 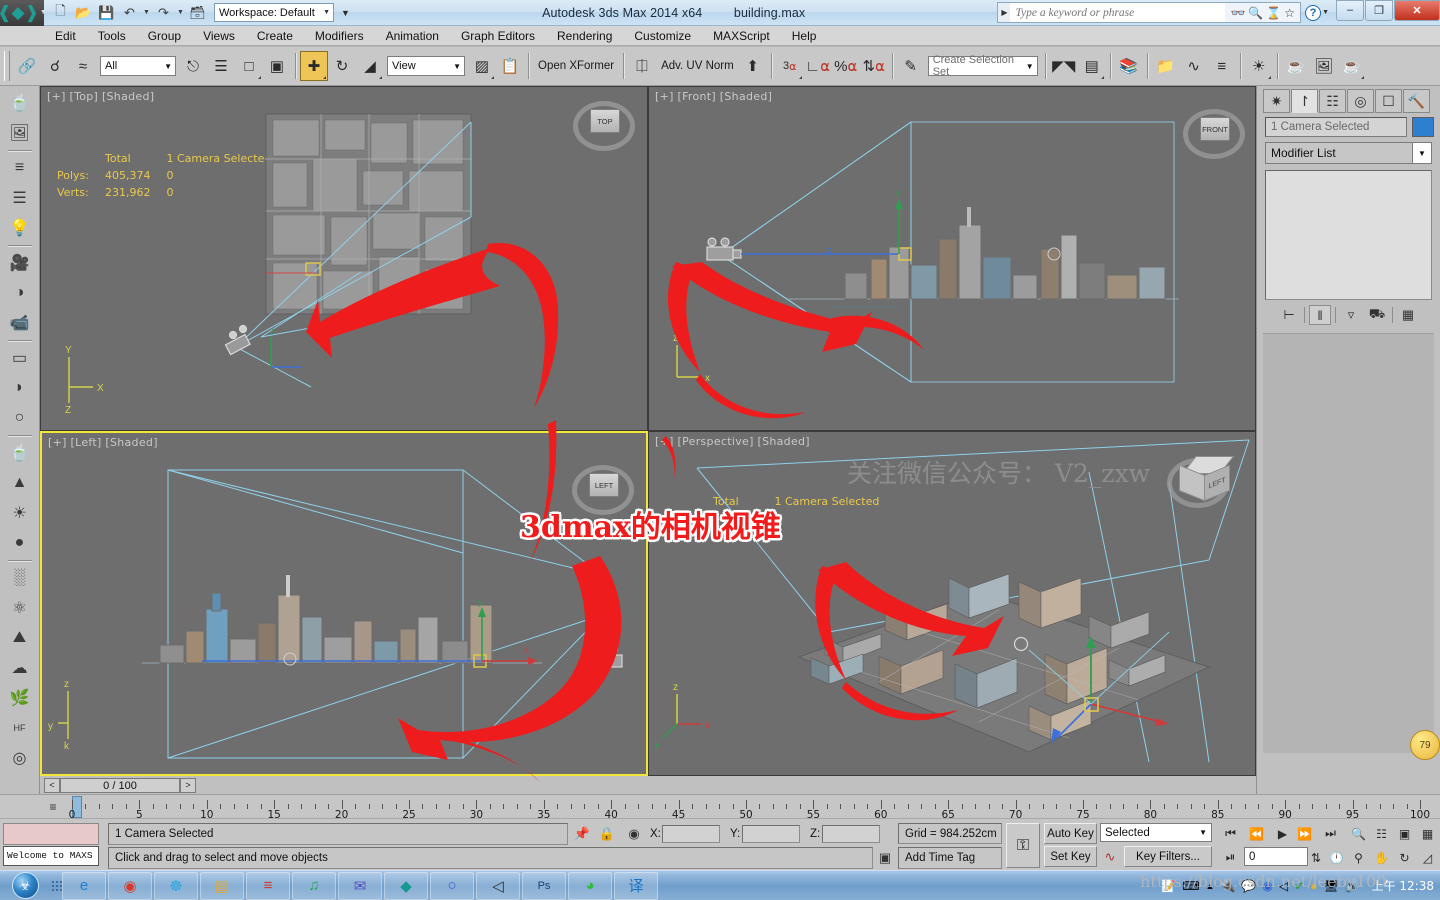 I want to click on zoom-region-icon: ⚲, so click(x=1358, y=857).